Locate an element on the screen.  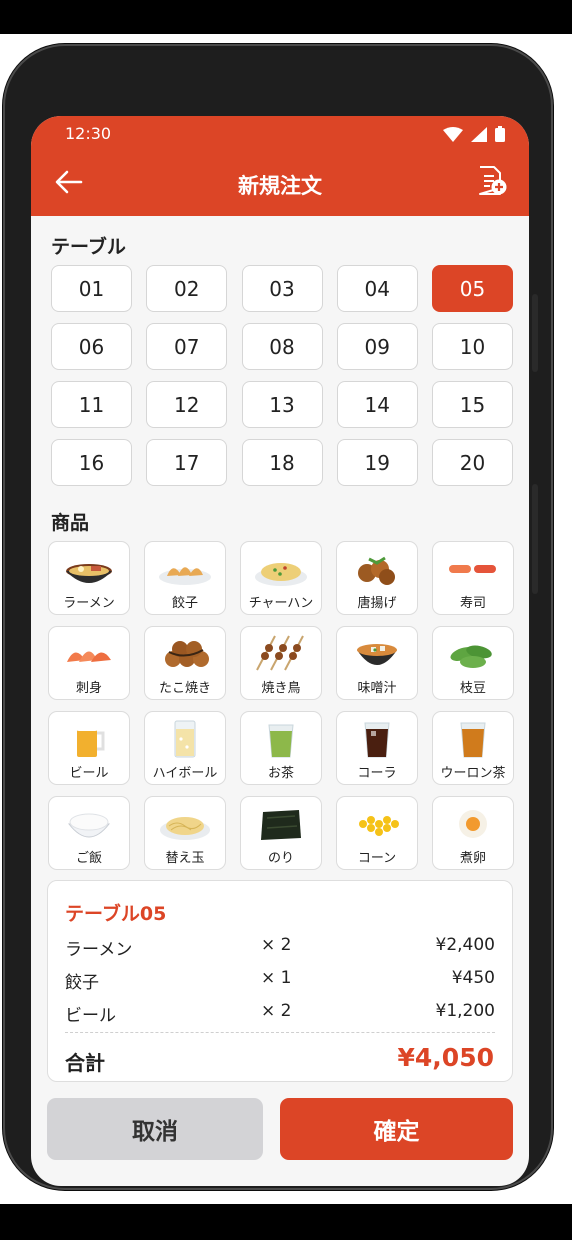
table-button-18: 18 is located at coordinates (282, 462).